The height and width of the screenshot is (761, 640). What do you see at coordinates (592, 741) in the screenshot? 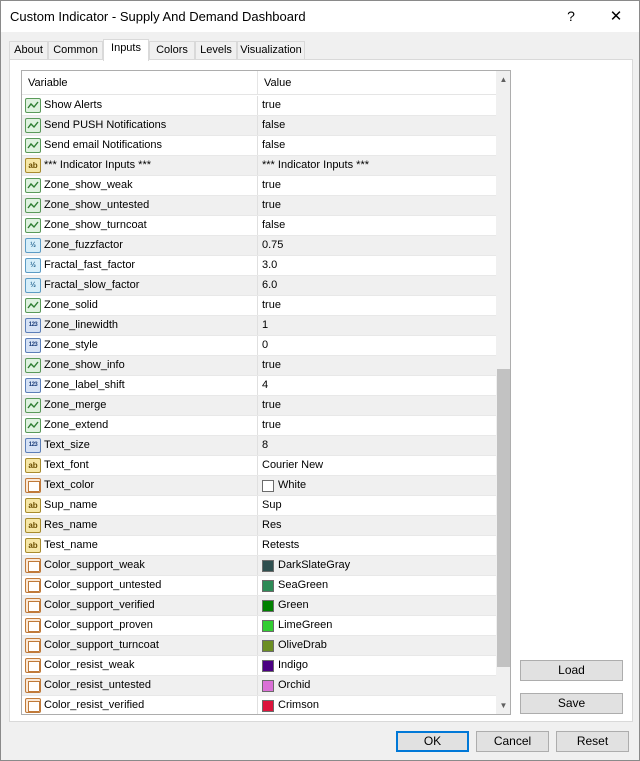
I see `reset-button: Reset` at bounding box center [592, 741].